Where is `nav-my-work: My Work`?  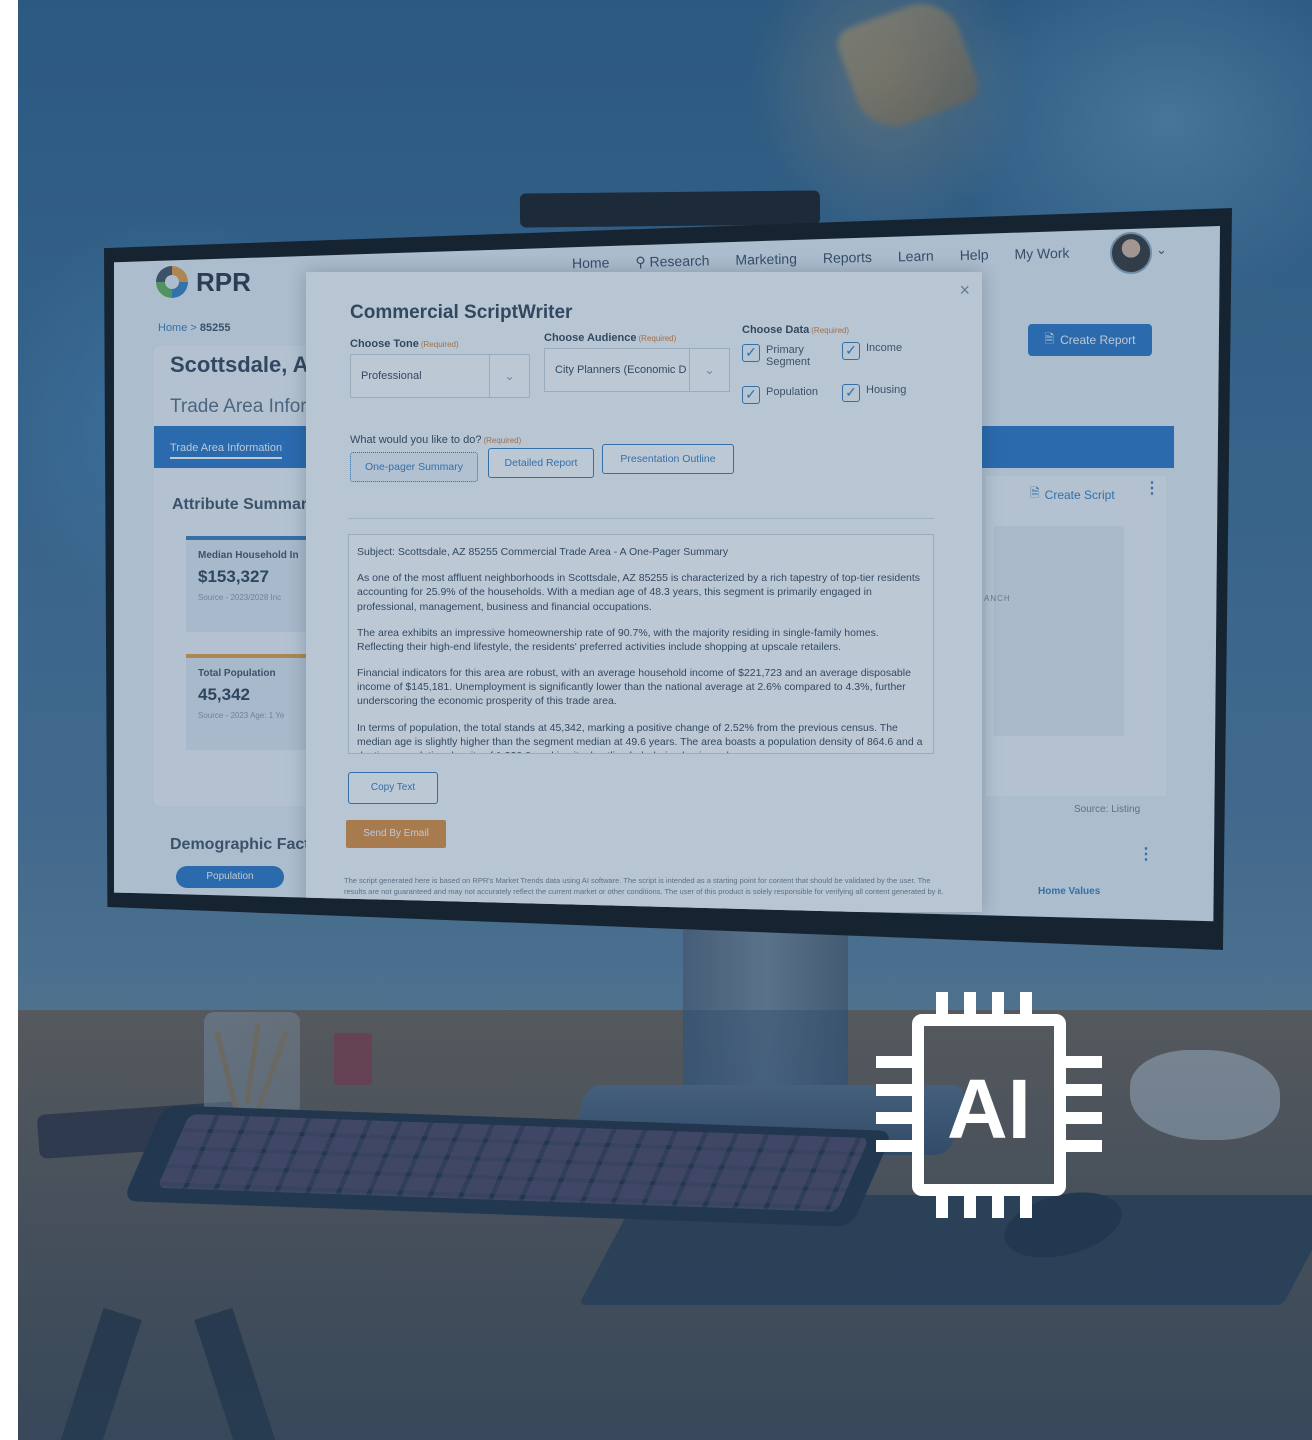
nav-my-work: My Work is located at coordinates (1041, 254).